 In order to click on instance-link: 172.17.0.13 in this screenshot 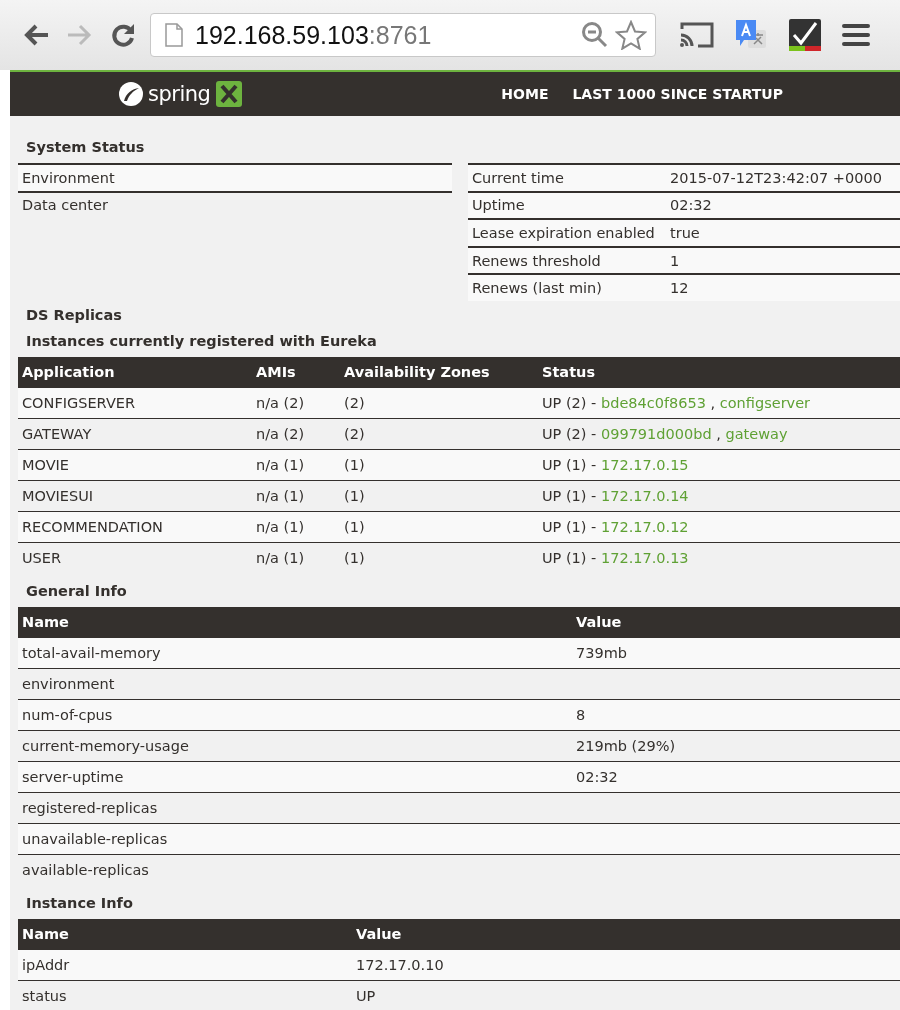, I will do `click(644, 558)`.